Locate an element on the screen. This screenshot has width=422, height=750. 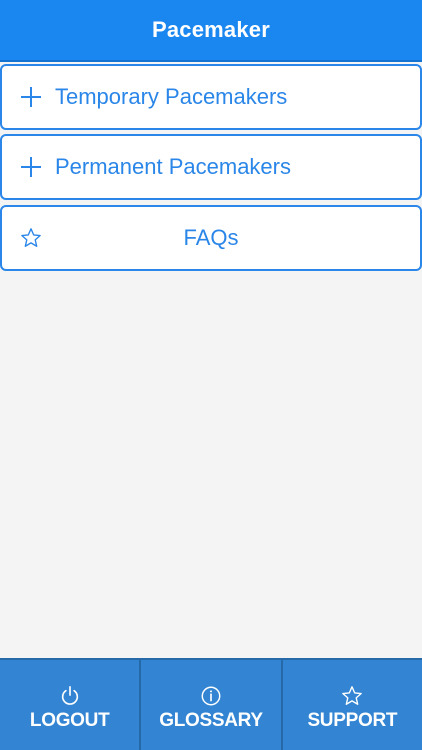
app-header: Pacemaker is located at coordinates (211, 31).